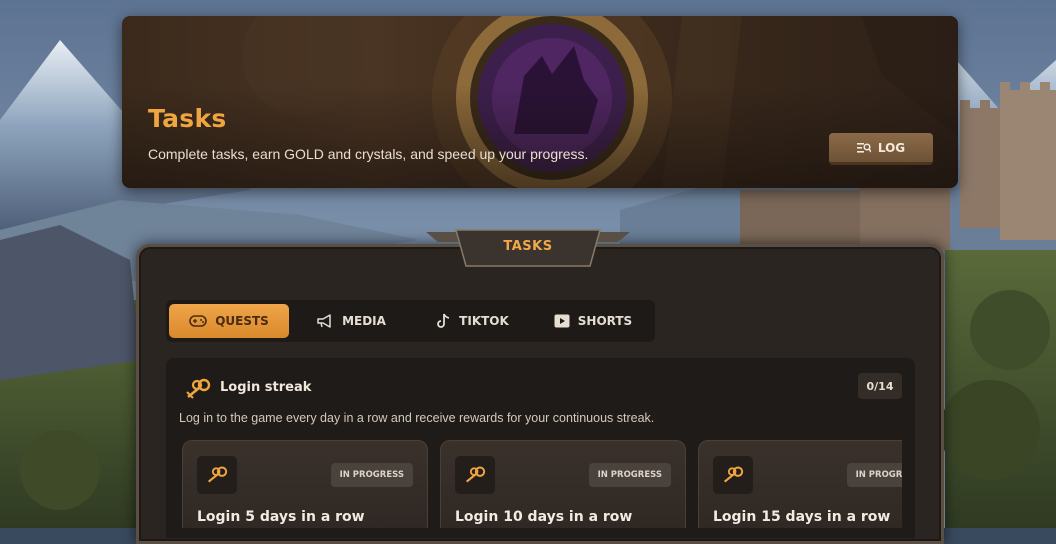  What do you see at coordinates (281, 517) in the screenshot?
I see `quest-title: Login 5 days in a row` at bounding box center [281, 517].